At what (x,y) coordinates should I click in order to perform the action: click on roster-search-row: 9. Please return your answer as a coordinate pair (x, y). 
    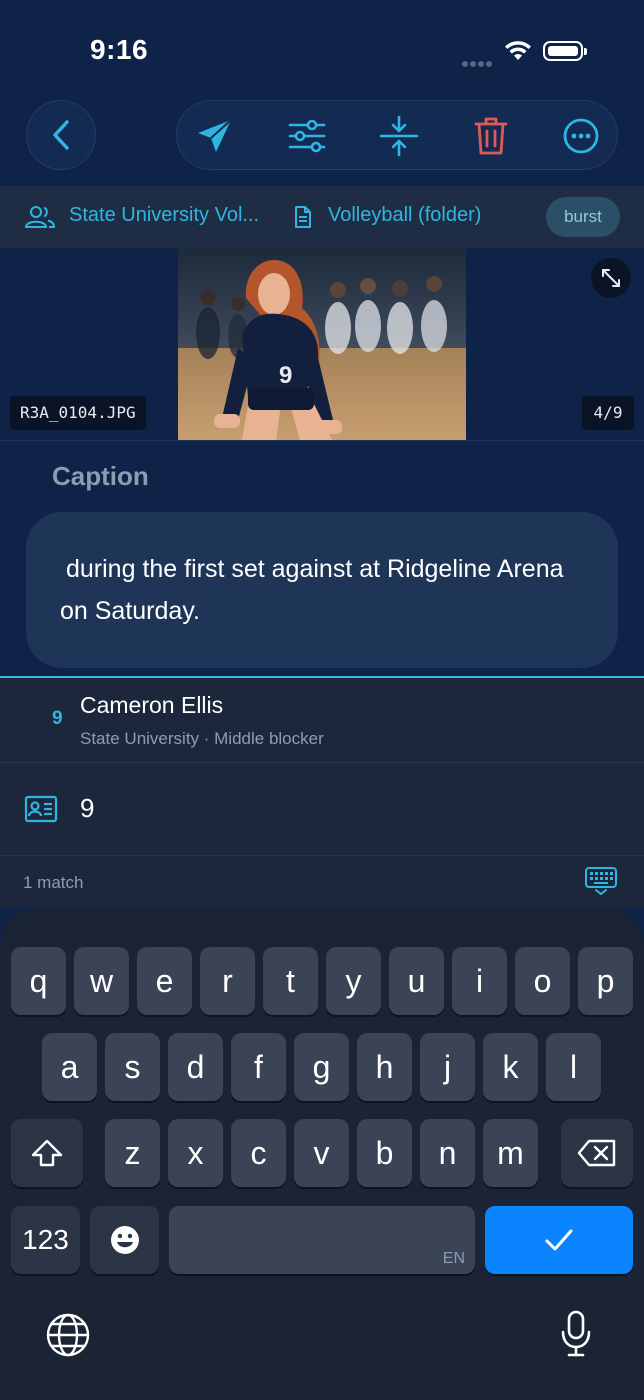
    Looking at the image, I should click on (322, 809).